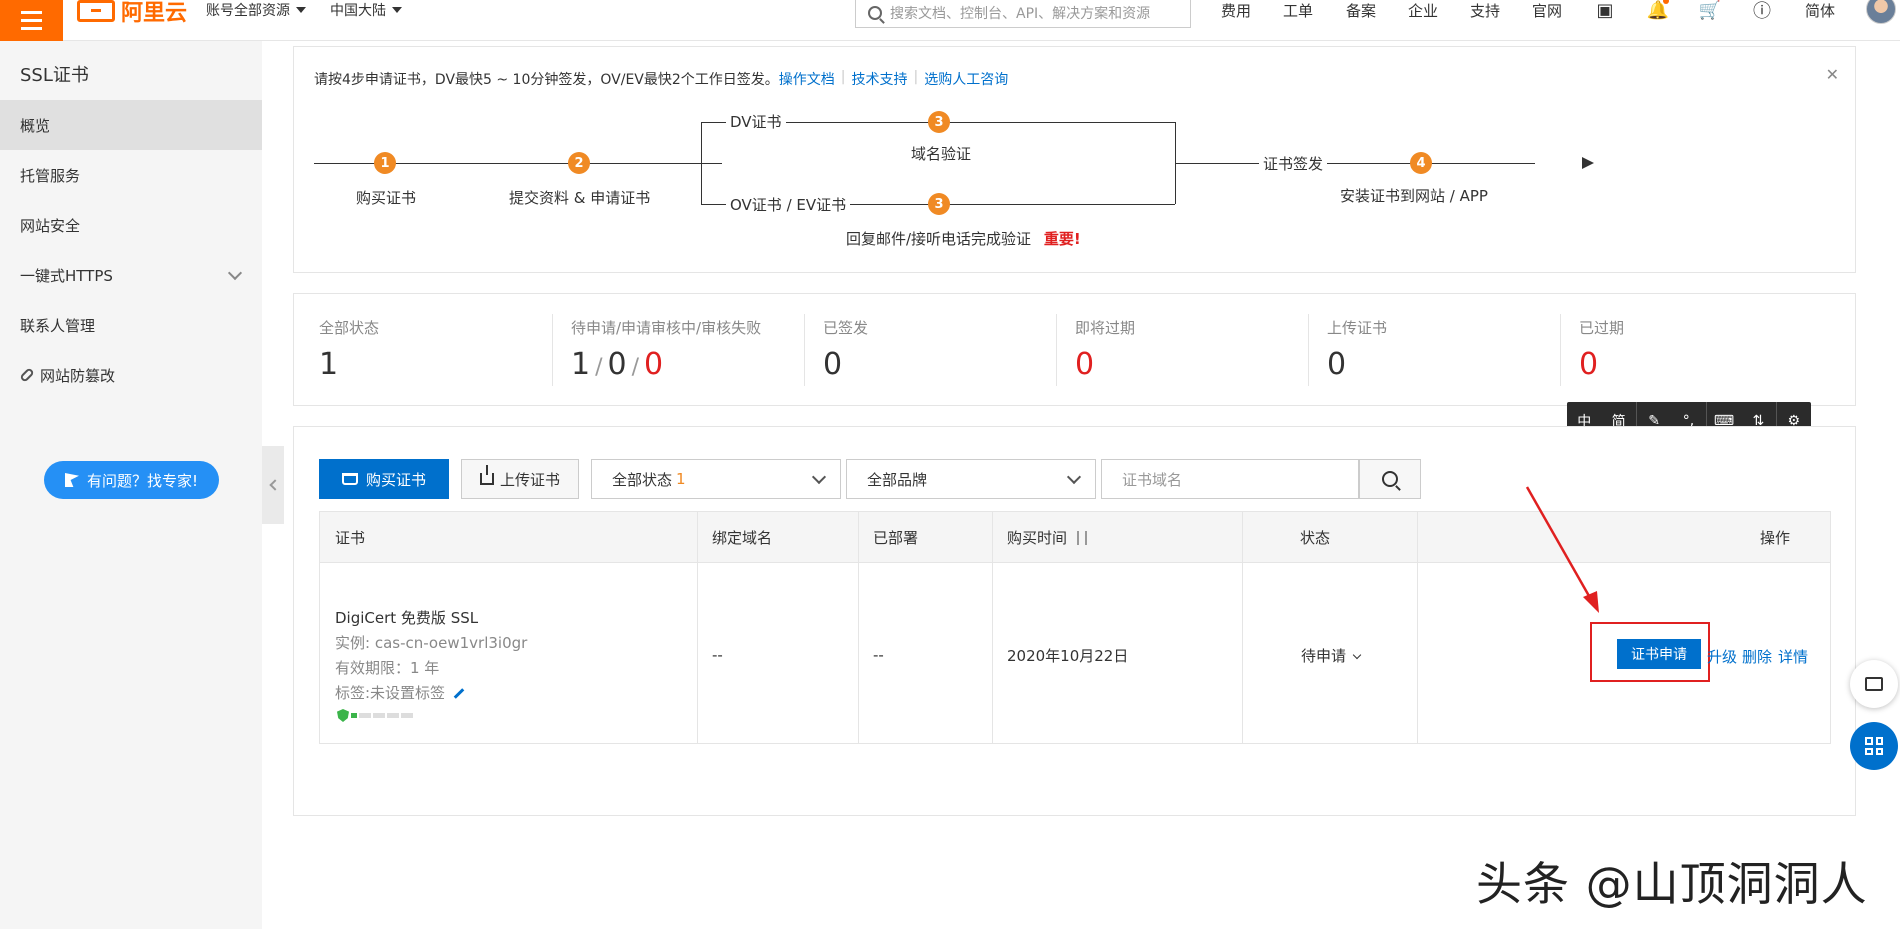  What do you see at coordinates (132, 13) in the screenshot?
I see `aliyun-logo: 阿里云` at bounding box center [132, 13].